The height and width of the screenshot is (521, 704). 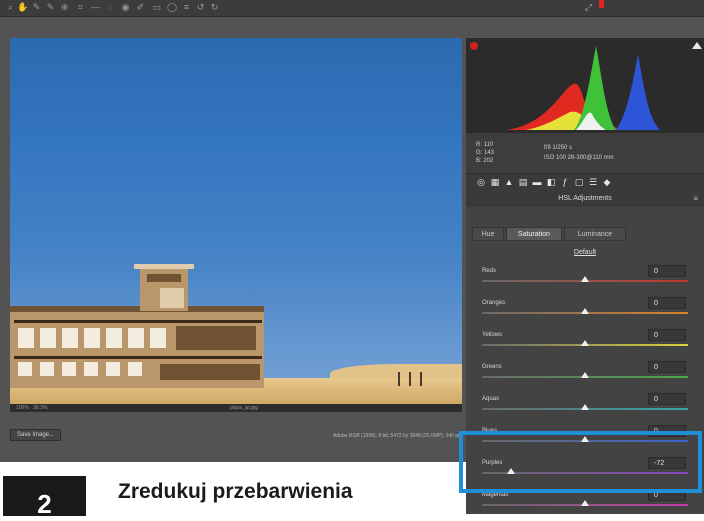 What do you see at coordinates (80, 7) in the screenshot?
I see `crop-icon: ⌗` at bounding box center [80, 7].